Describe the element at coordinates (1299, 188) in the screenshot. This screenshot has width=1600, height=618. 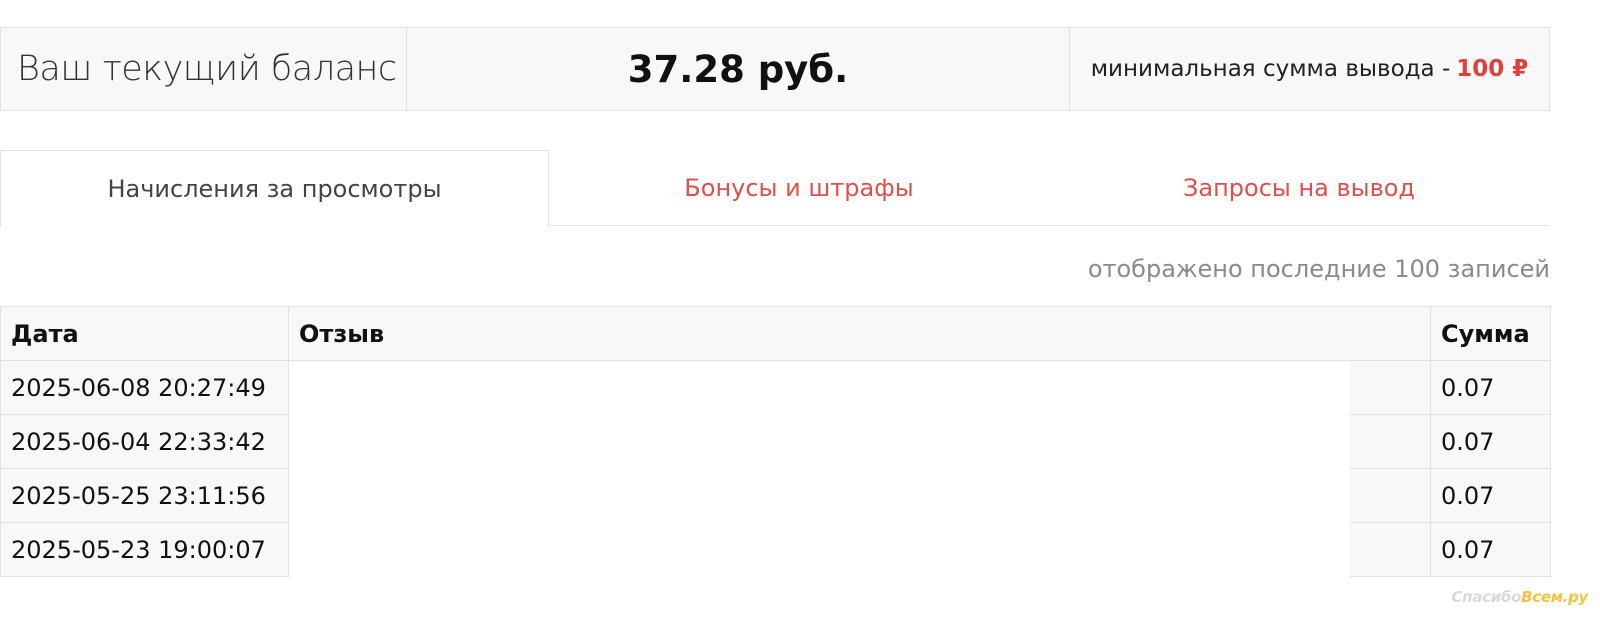
I see `tab-withdrawal-requests: Запросы на вывод` at that location.